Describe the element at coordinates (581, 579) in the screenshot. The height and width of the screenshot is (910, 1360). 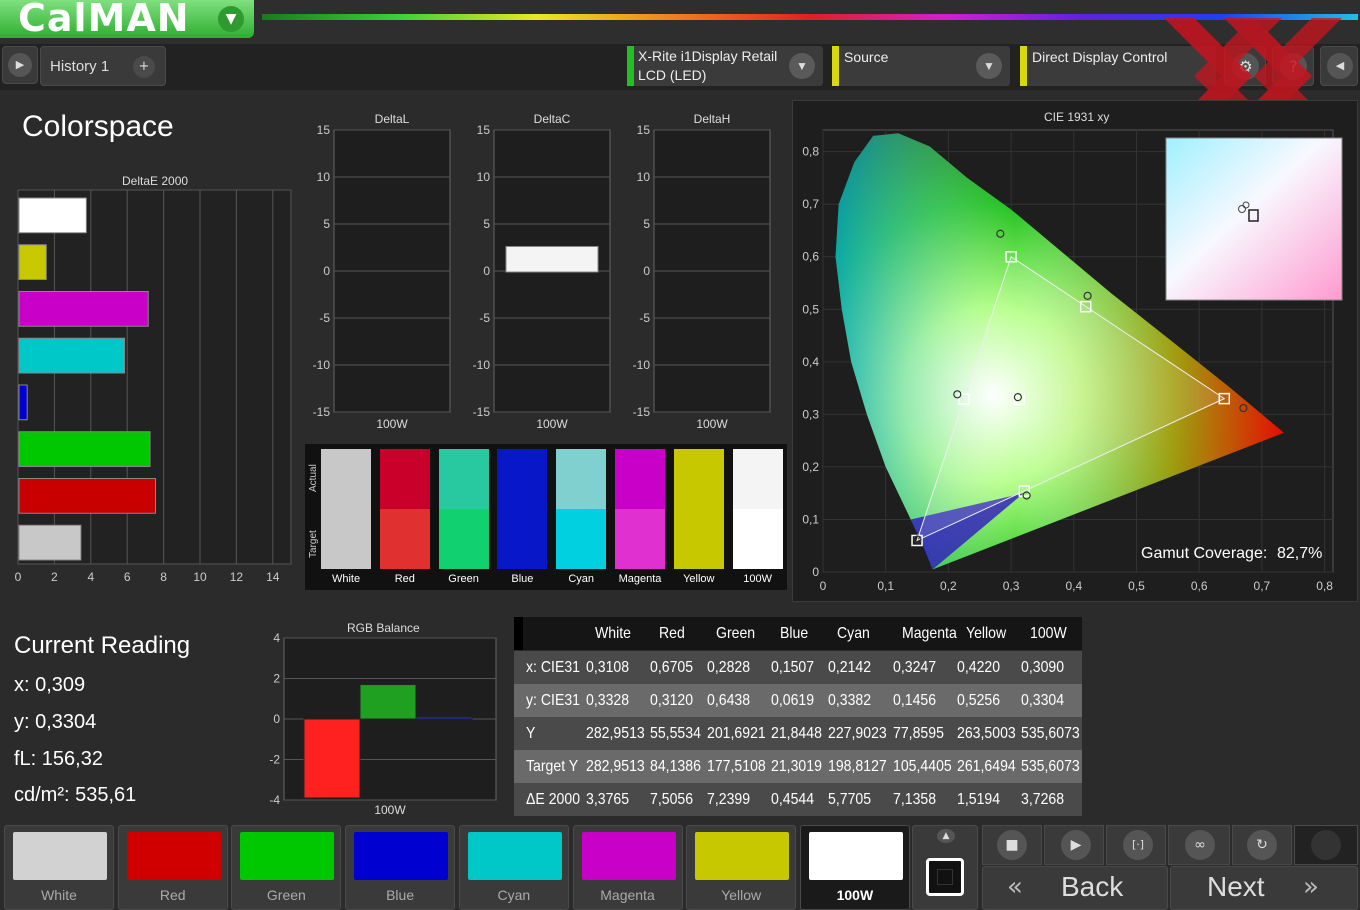
I see `patch-name: Cyan` at that location.